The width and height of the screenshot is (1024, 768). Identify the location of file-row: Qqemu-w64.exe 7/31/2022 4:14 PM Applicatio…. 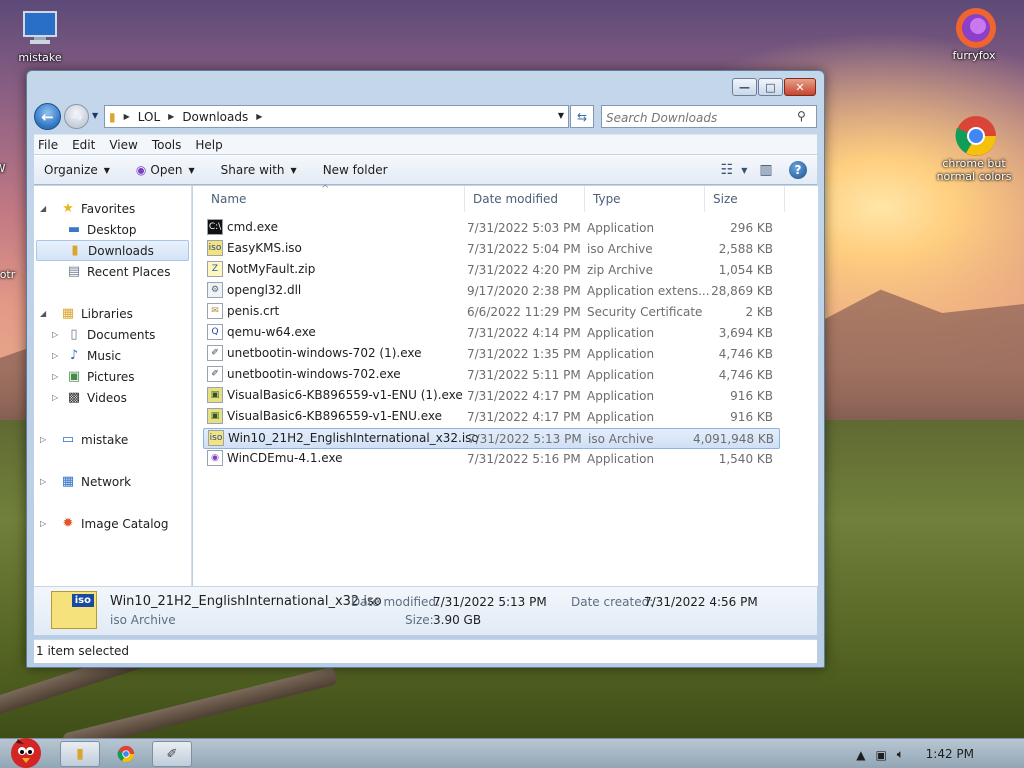
(491, 333).